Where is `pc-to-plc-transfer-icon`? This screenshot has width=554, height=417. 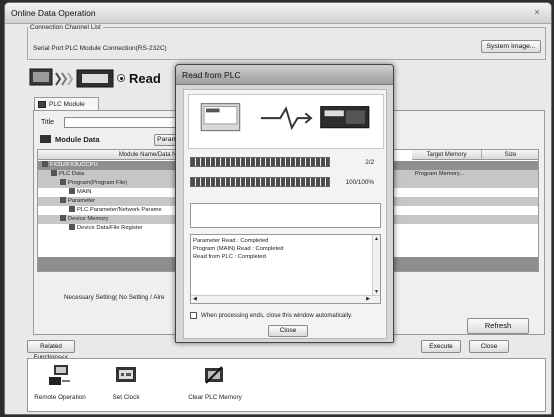
pc-to-plc-transfer-icon is located at coordinates (286, 121).